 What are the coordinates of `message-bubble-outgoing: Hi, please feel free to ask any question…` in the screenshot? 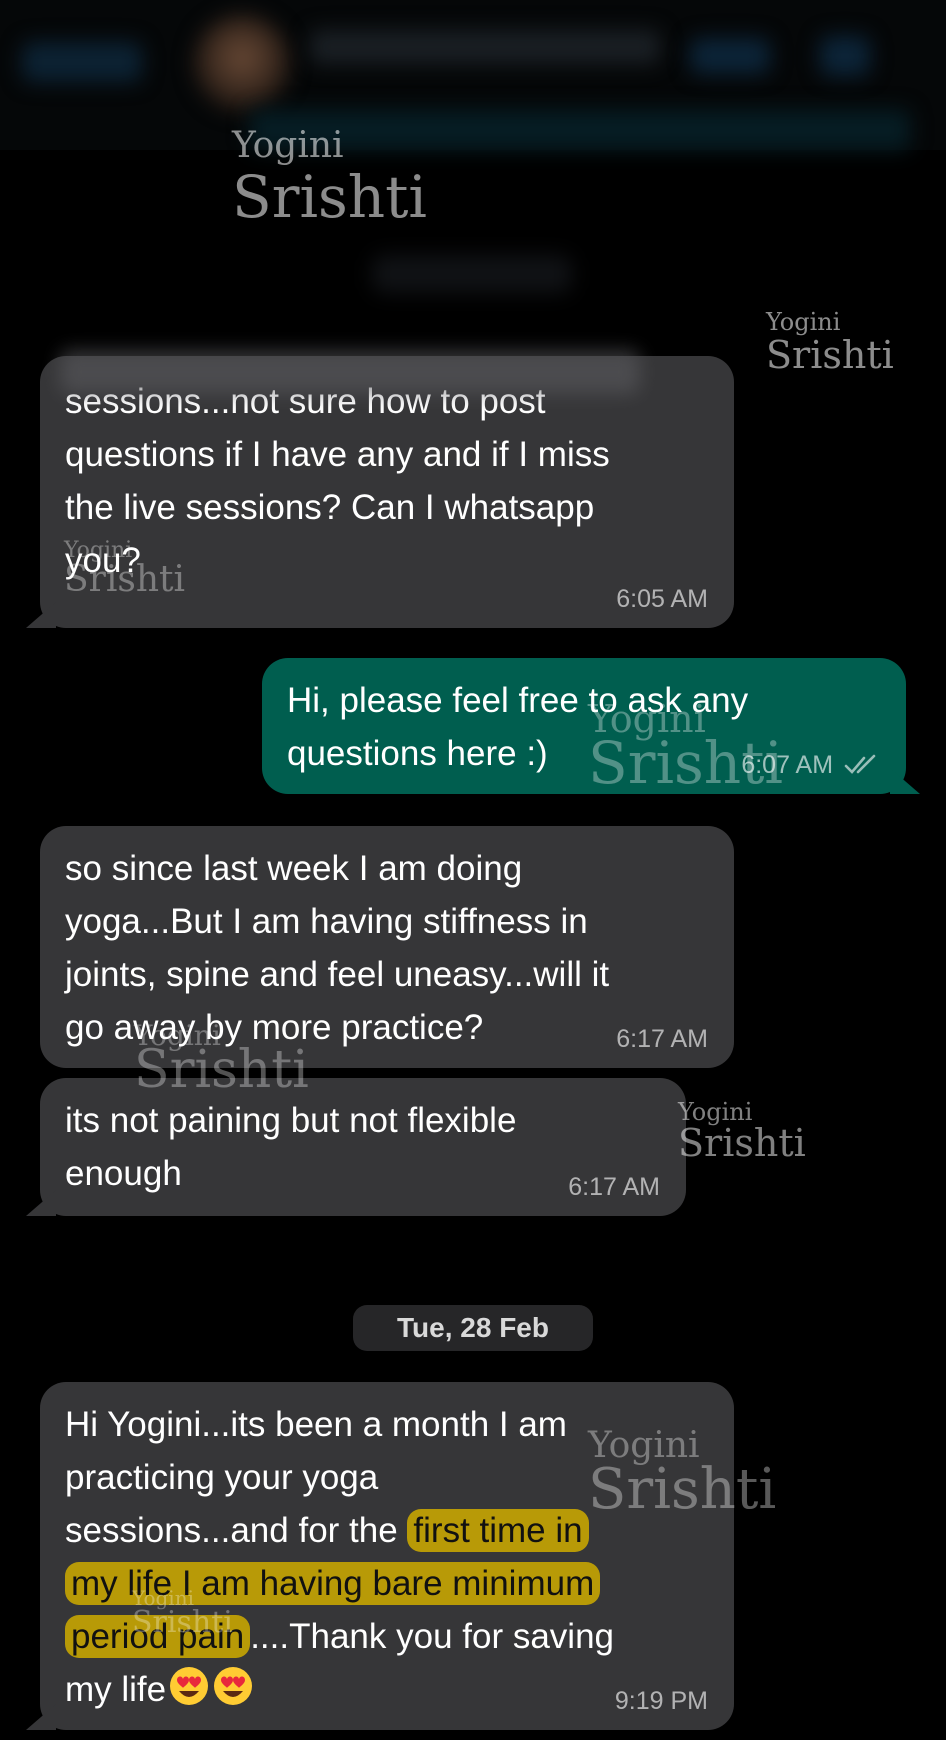 It's located at (591, 726).